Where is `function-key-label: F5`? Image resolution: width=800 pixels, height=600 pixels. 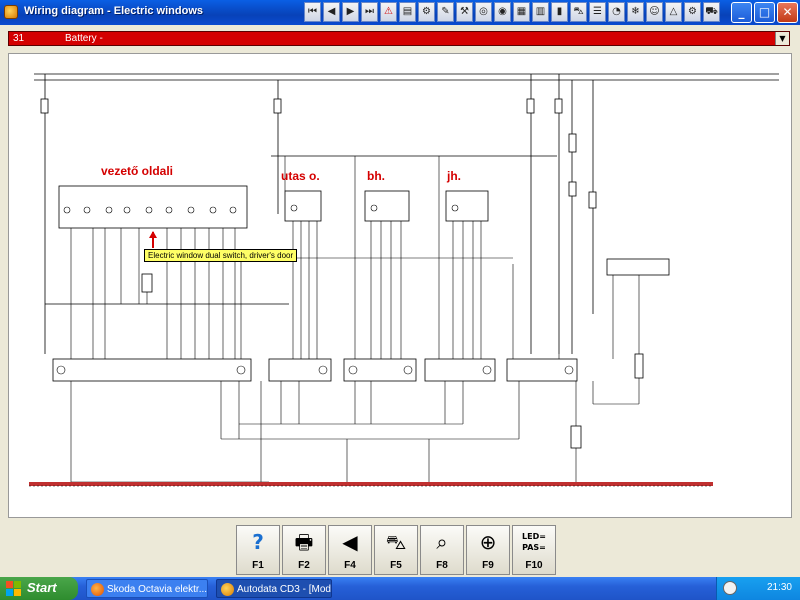
function-key-label: F5 is located at coordinates (396, 565).